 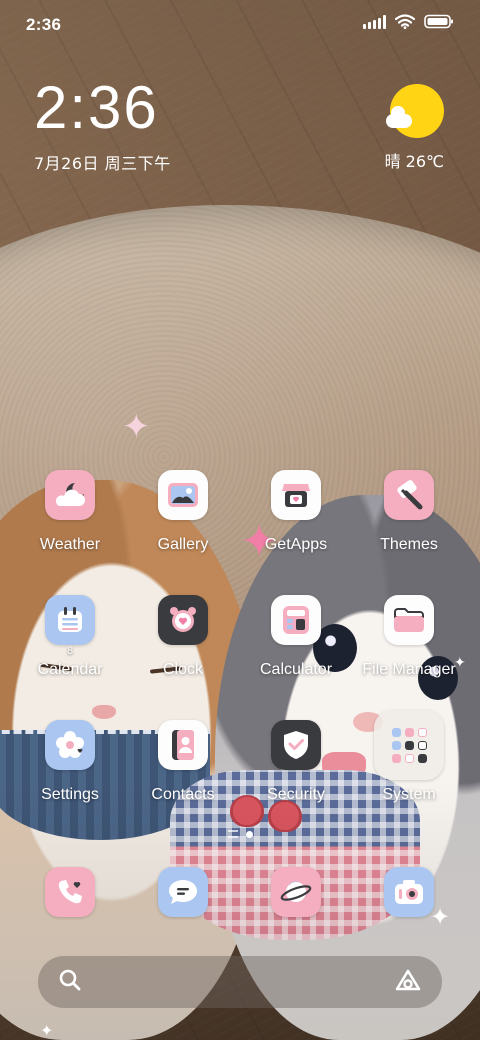 What do you see at coordinates (415, 111) in the screenshot?
I see `sun-with-cloud-icon` at bounding box center [415, 111].